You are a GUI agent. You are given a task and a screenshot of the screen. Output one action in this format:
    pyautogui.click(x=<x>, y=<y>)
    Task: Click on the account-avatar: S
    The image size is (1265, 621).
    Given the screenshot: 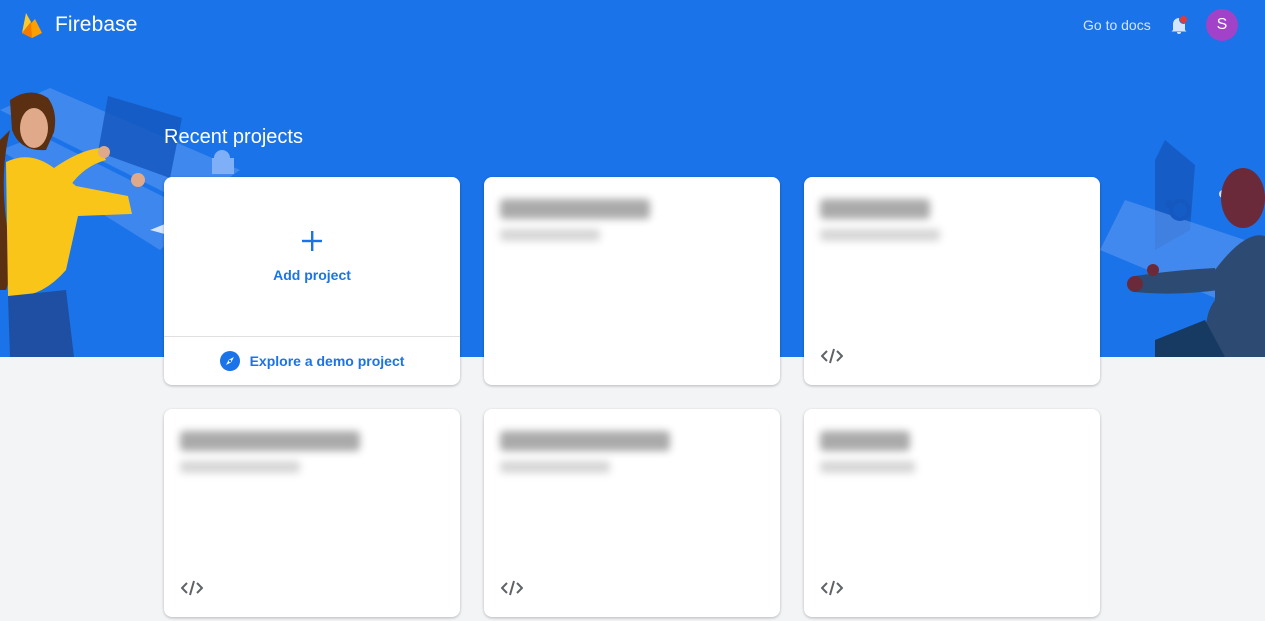 What is the action you would take?
    pyautogui.click(x=1222, y=25)
    